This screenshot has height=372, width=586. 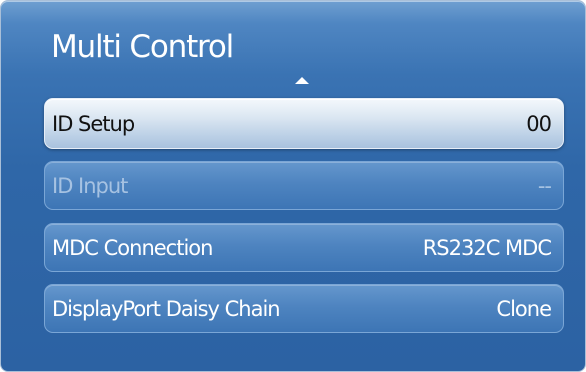 I want to click on menu-item-value: RS232C MDC, so click(x=487, y=247).